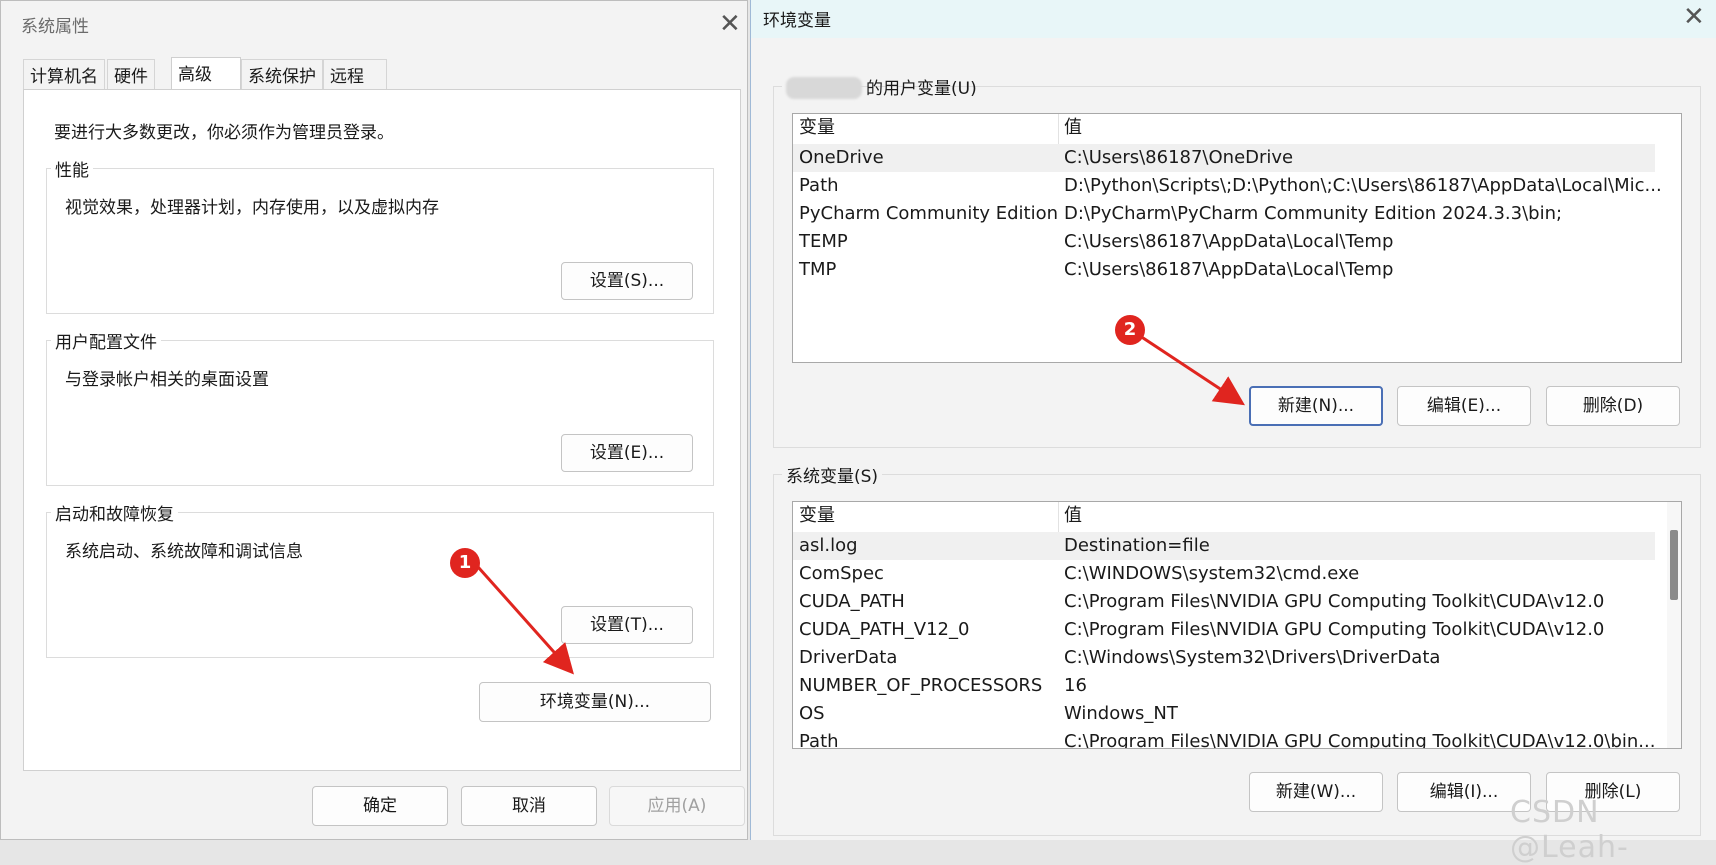  What do you see at coordinates (1569, 830) in the screenshot?
I see `watermark: CSDN @Leah-` at bounding box center [1569, 830].